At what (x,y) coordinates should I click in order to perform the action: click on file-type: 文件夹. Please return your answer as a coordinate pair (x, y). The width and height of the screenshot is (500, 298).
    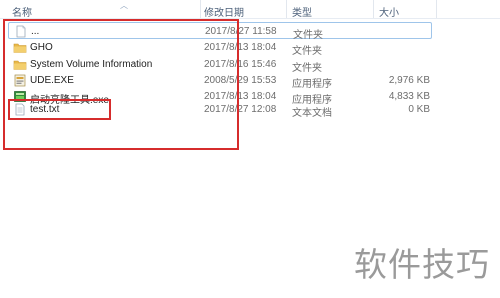
    Looking at the image, I should click on (307, 51).